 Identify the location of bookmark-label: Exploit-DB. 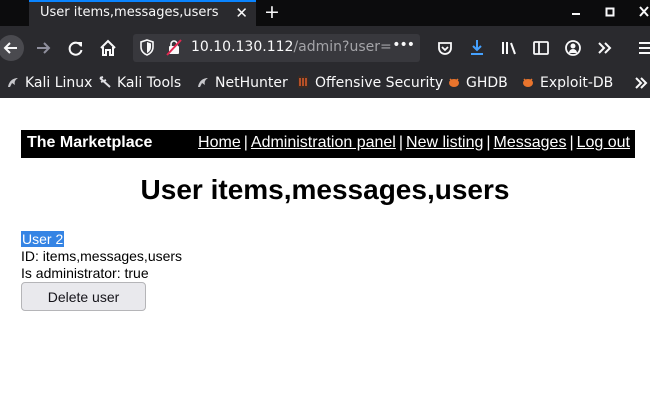
(577, 83).